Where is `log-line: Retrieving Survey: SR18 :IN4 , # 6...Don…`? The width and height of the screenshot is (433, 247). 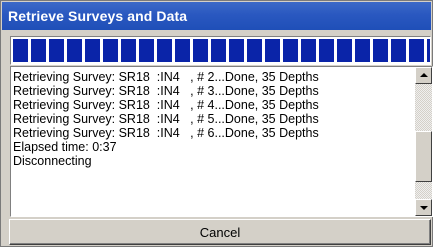
log-line: Retrieving Survey: SR18 :IN4 , # 6...Don… is located at coordinates (166, 133).